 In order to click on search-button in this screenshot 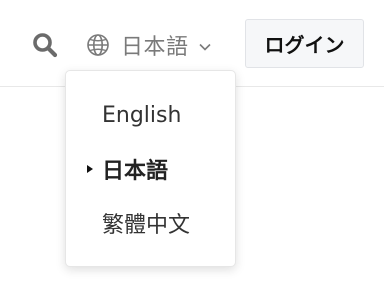, I will do `click(45, 45)`.